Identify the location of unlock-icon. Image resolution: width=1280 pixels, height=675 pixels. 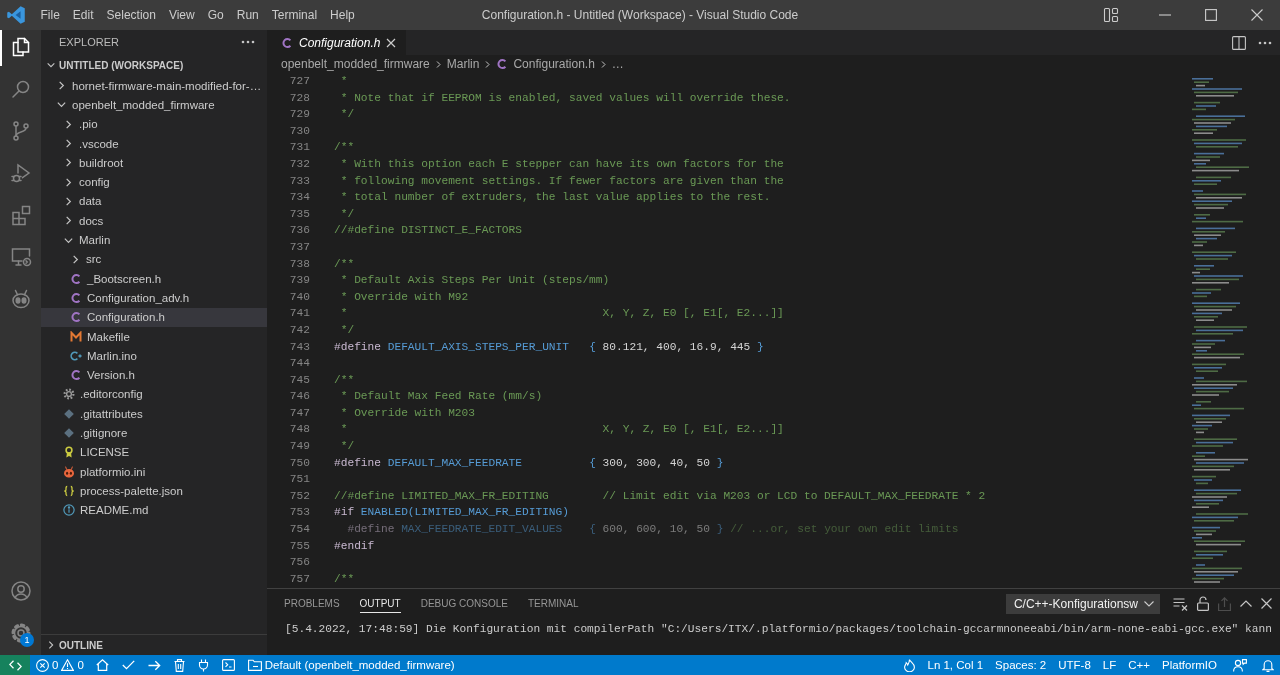
(1203, 603).